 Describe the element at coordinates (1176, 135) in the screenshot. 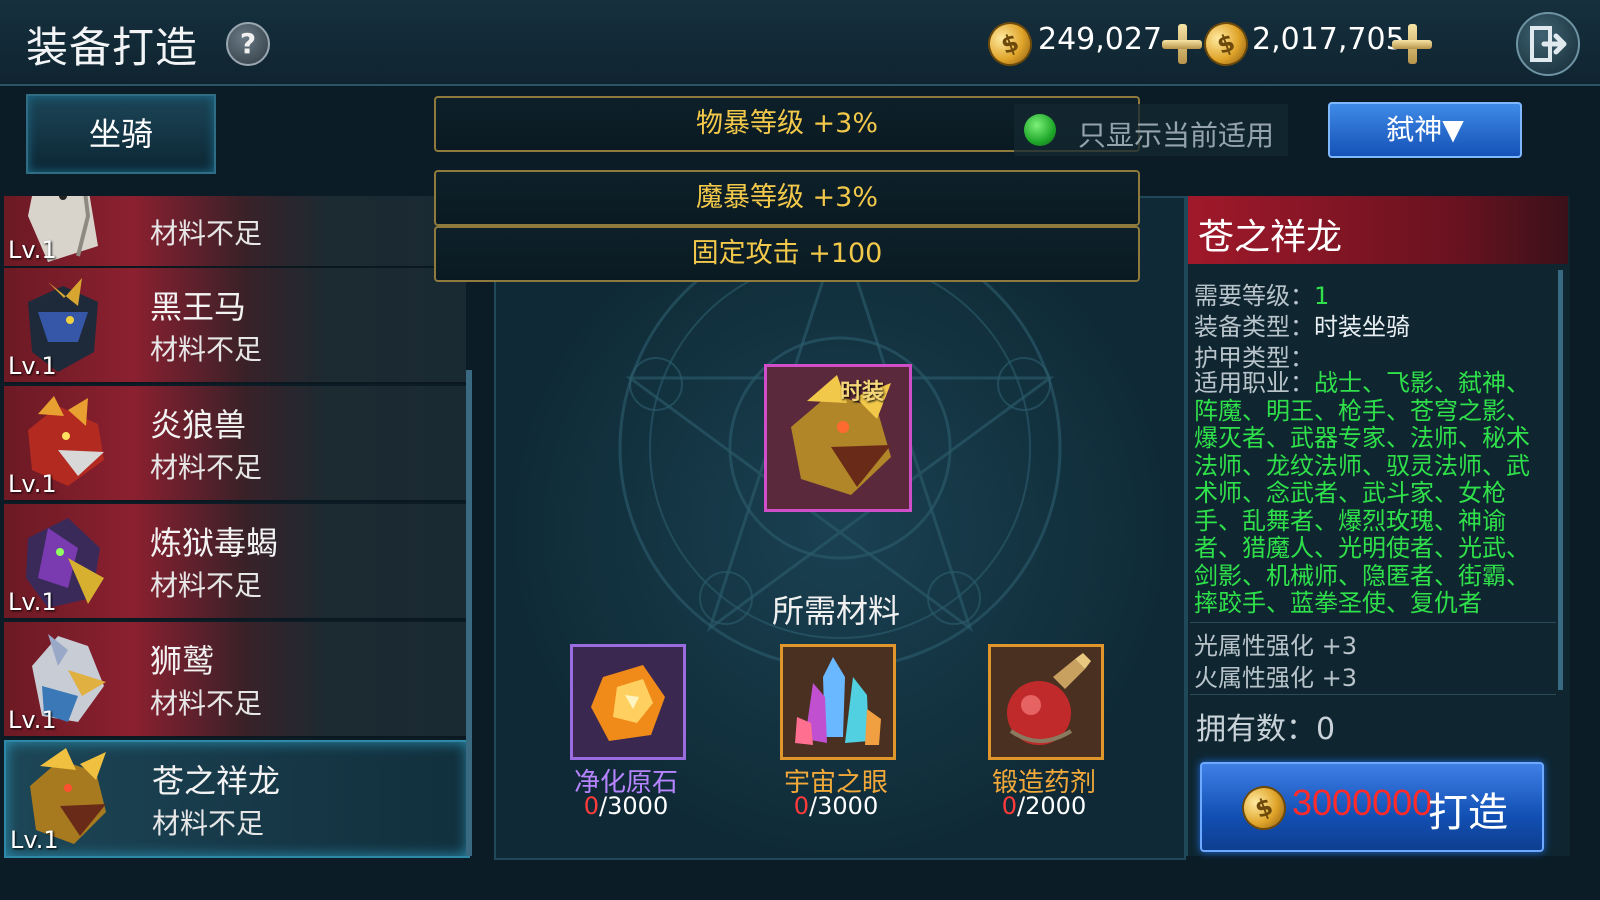

I see `filter-label: 只显示当前适用` at that location.